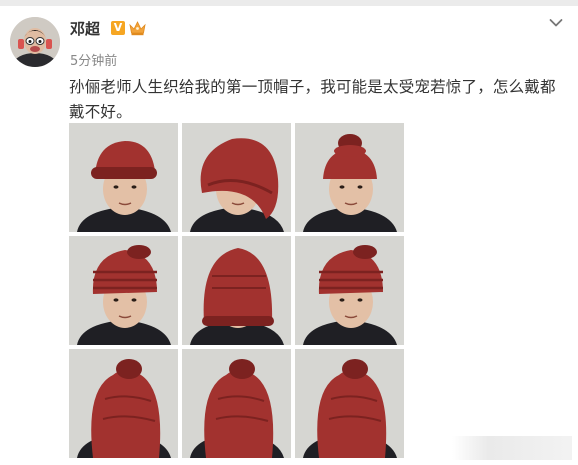 The image size is (578, 465). What do you see at coordinates (236, 403) in the screenshot?
I see `photo-hat-full-cover-front` at bounding box center [236, 403].